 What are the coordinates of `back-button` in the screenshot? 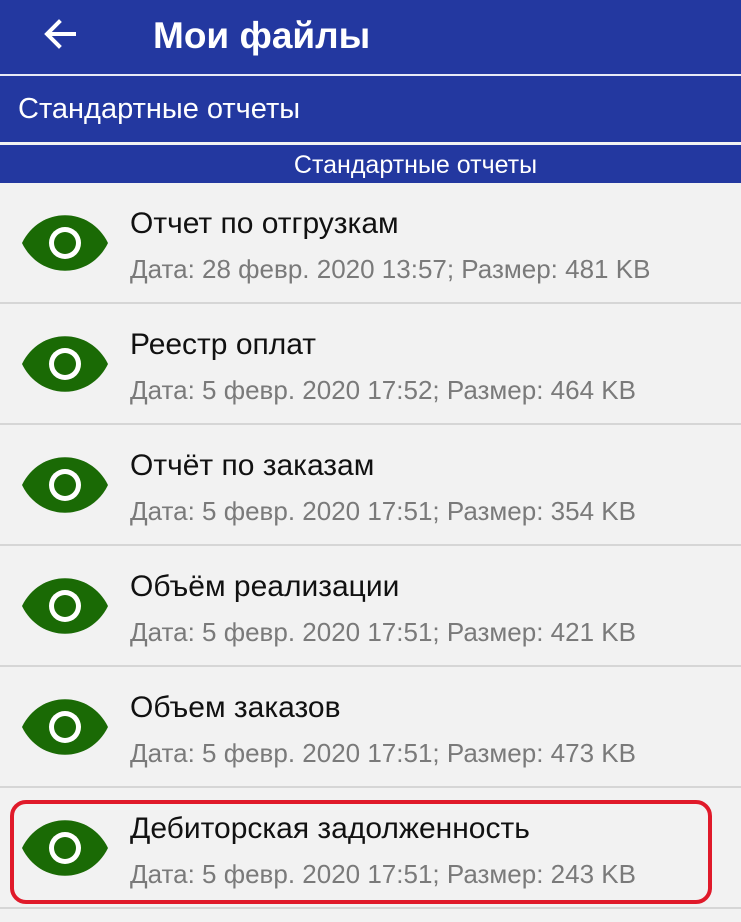 It's located at (60, 34).